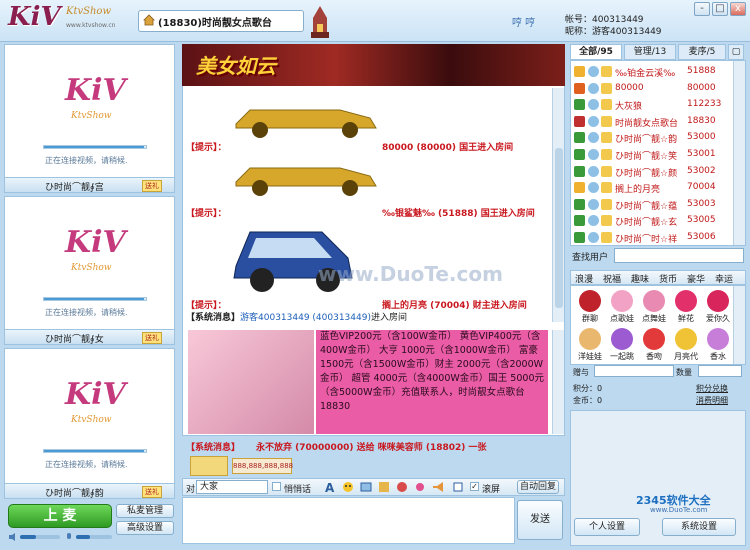  What do you see at coordinates (145, 528) in the screenshot?
I see `advanced-settings-button: 高级设置` at bounding box center [145, 528].